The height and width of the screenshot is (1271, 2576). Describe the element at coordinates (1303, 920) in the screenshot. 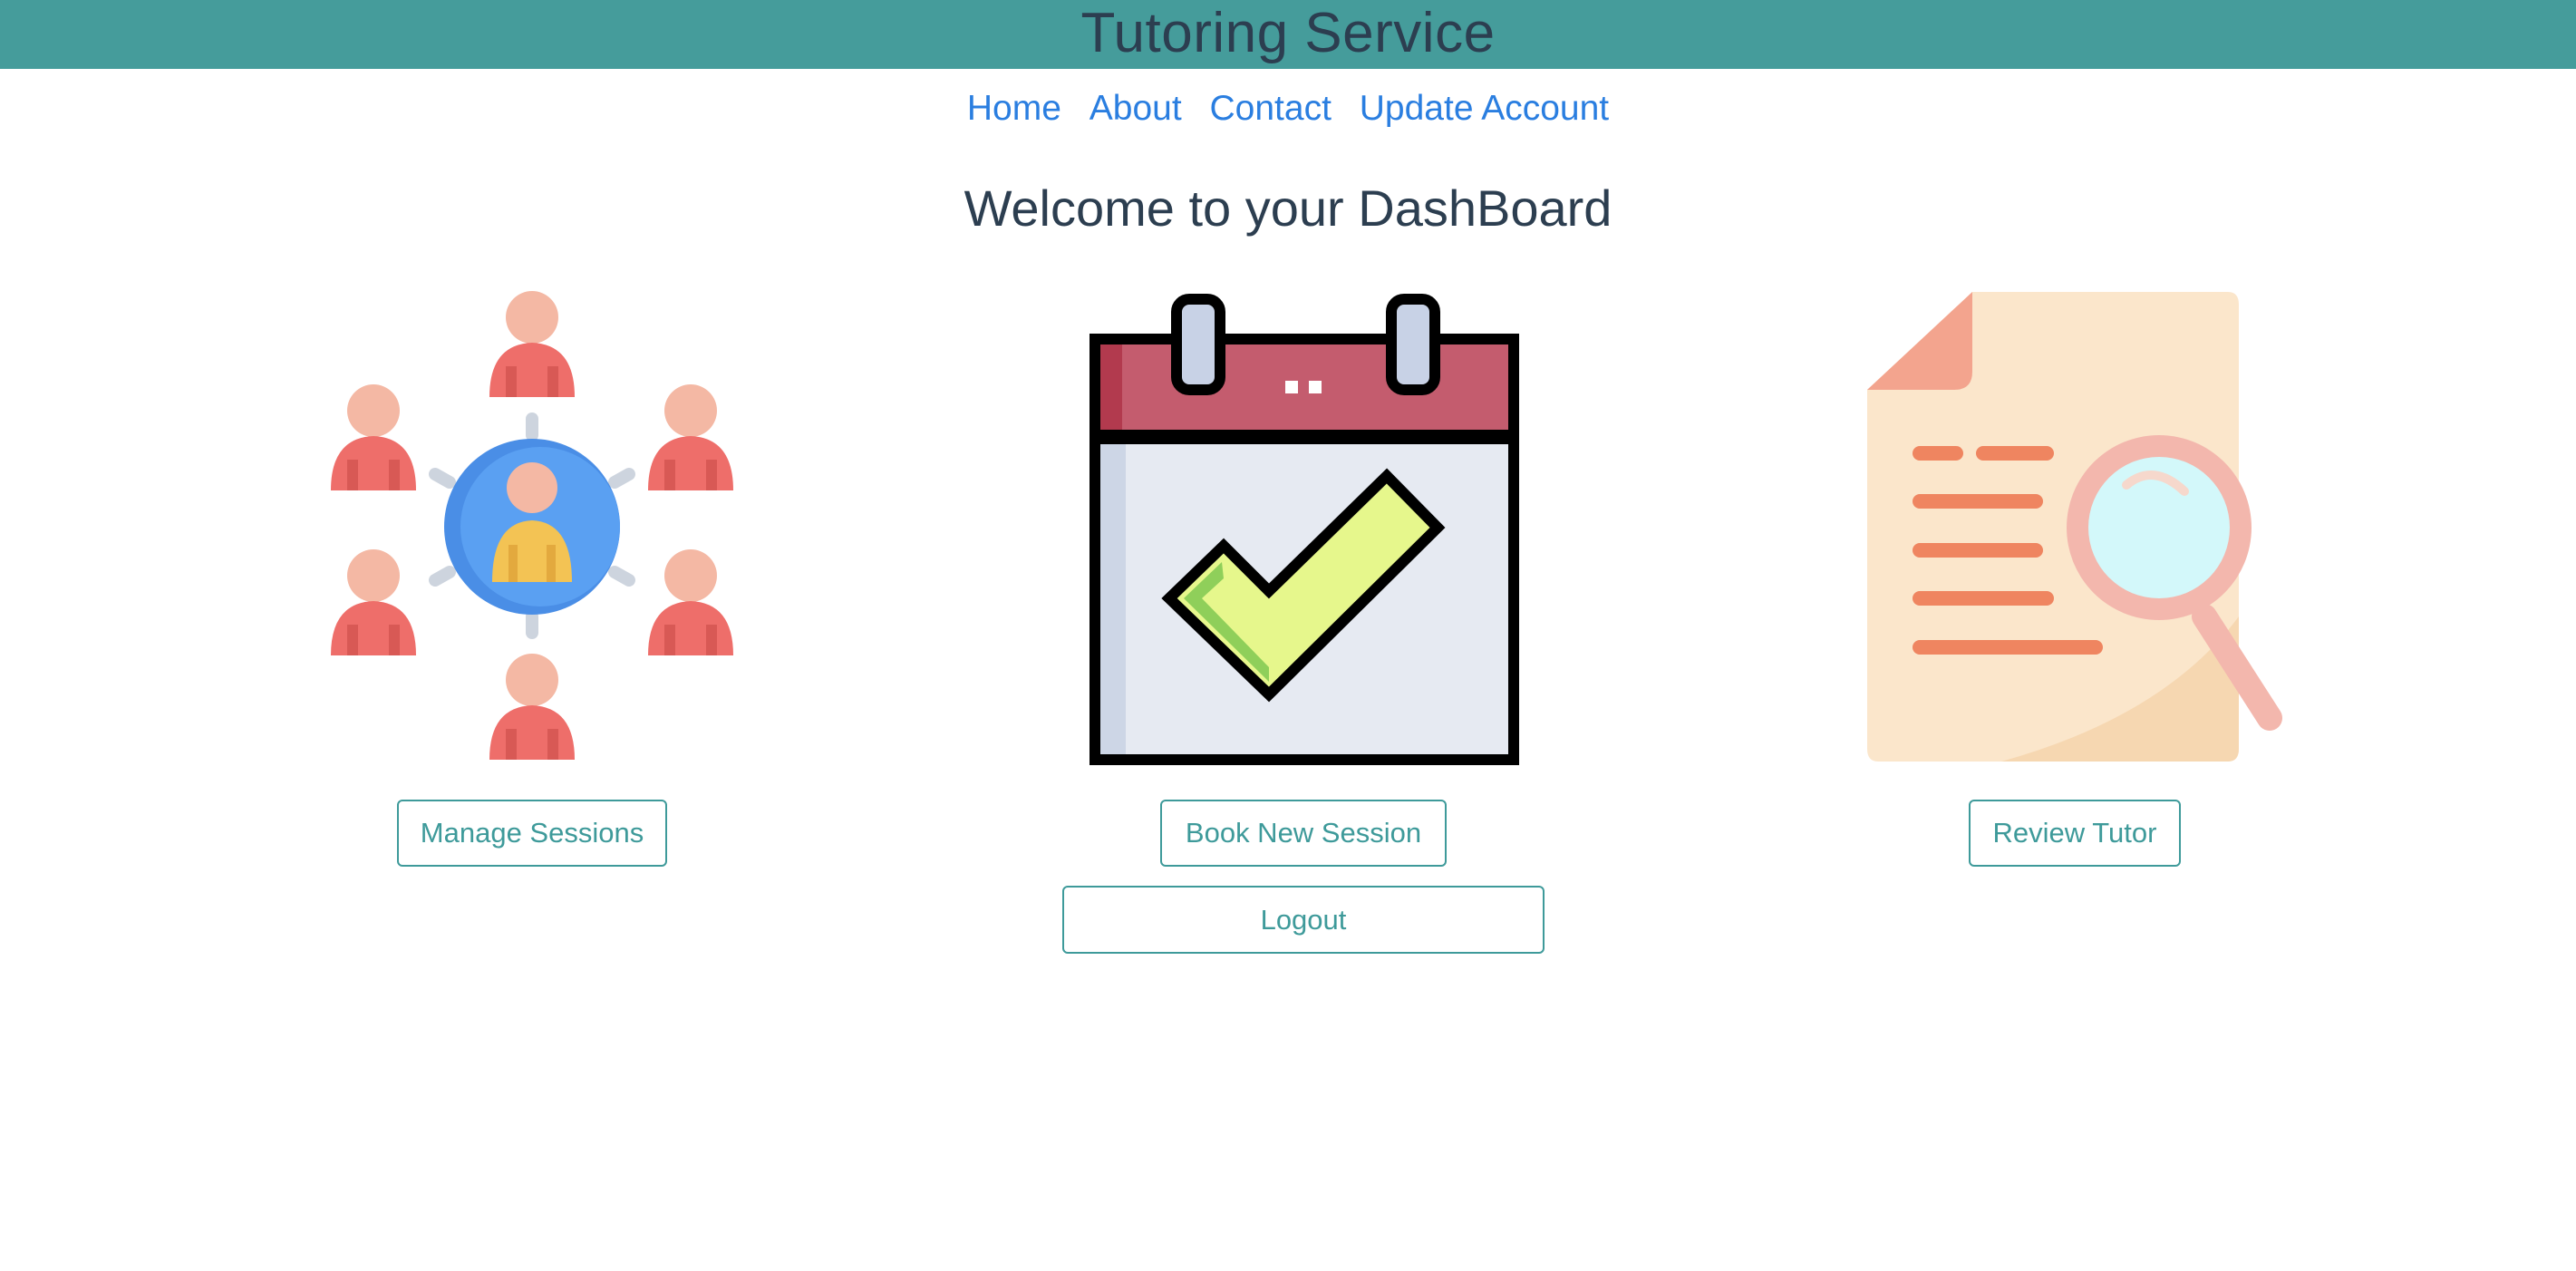

I see `logout-button: Logout` at that location.